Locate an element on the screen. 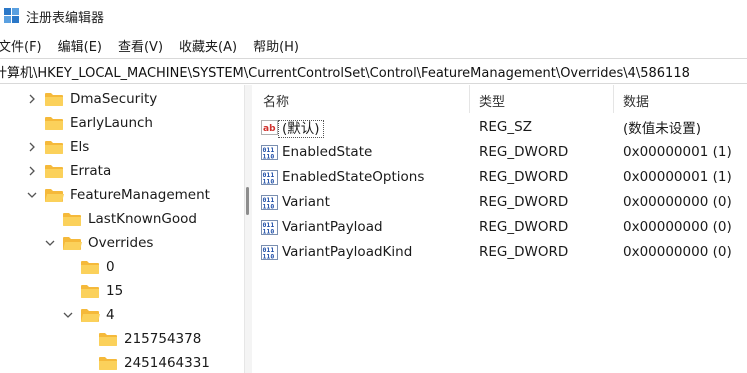 This screenshot has height=373, width=747. tree-item-label: 0 is located at coordinates (110, 267).